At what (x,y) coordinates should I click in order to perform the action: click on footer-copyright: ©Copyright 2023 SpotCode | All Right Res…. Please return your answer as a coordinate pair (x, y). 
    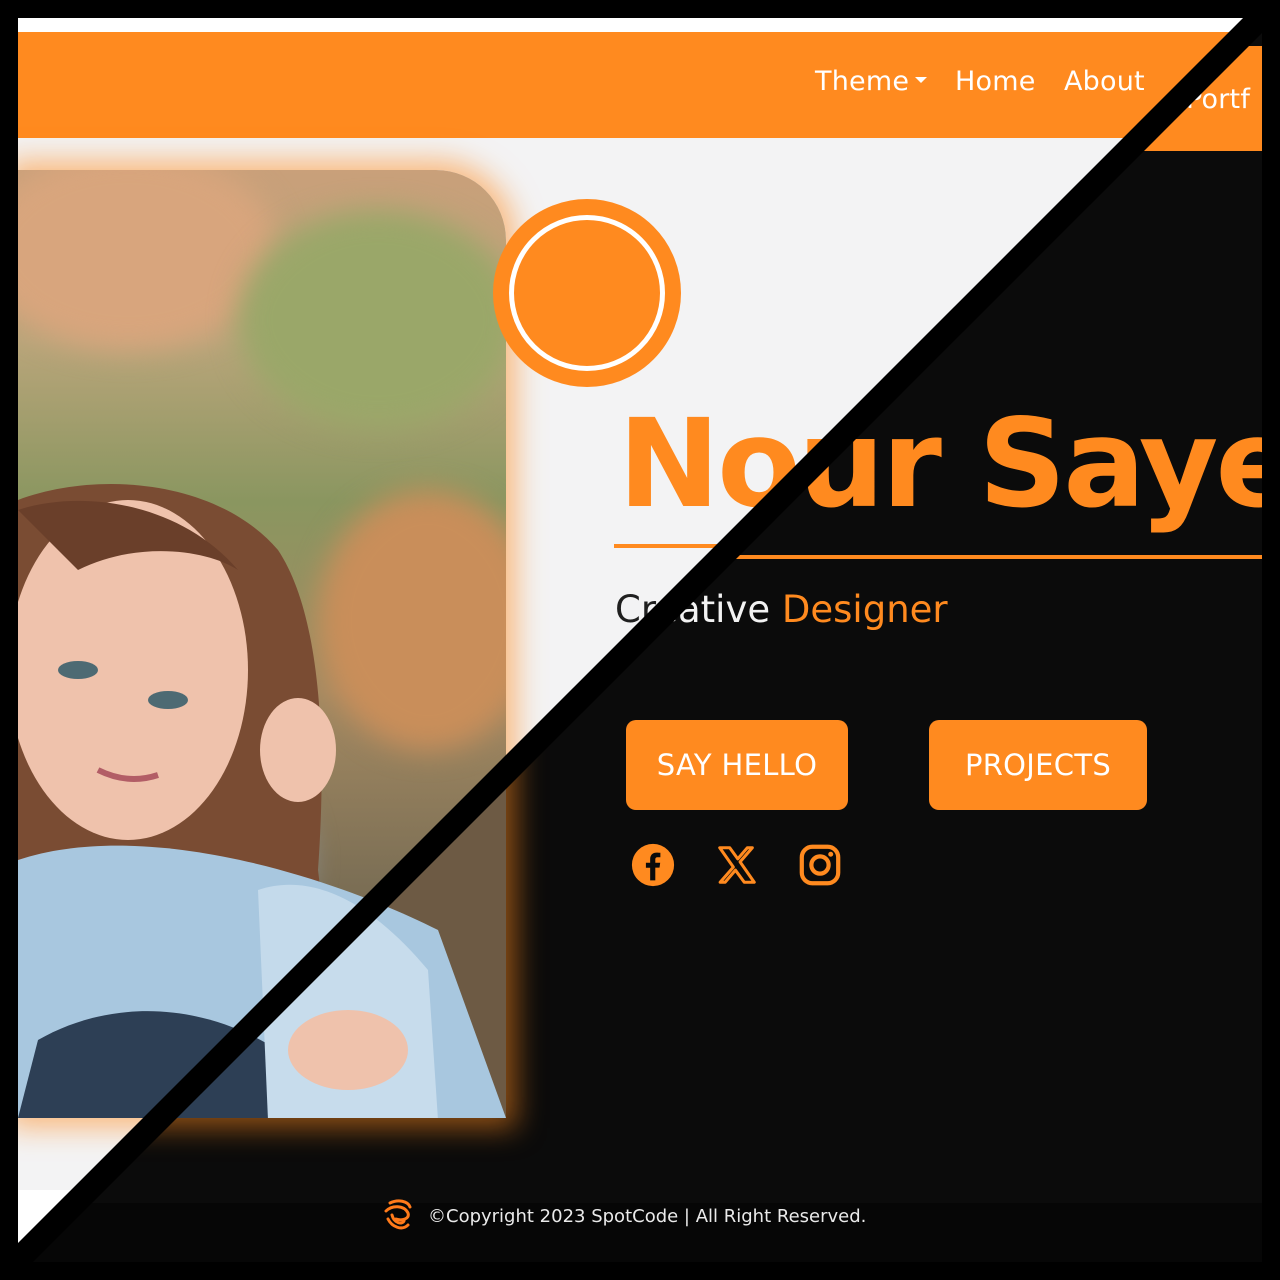
    Looking at the image, I should click on (647, 1216).